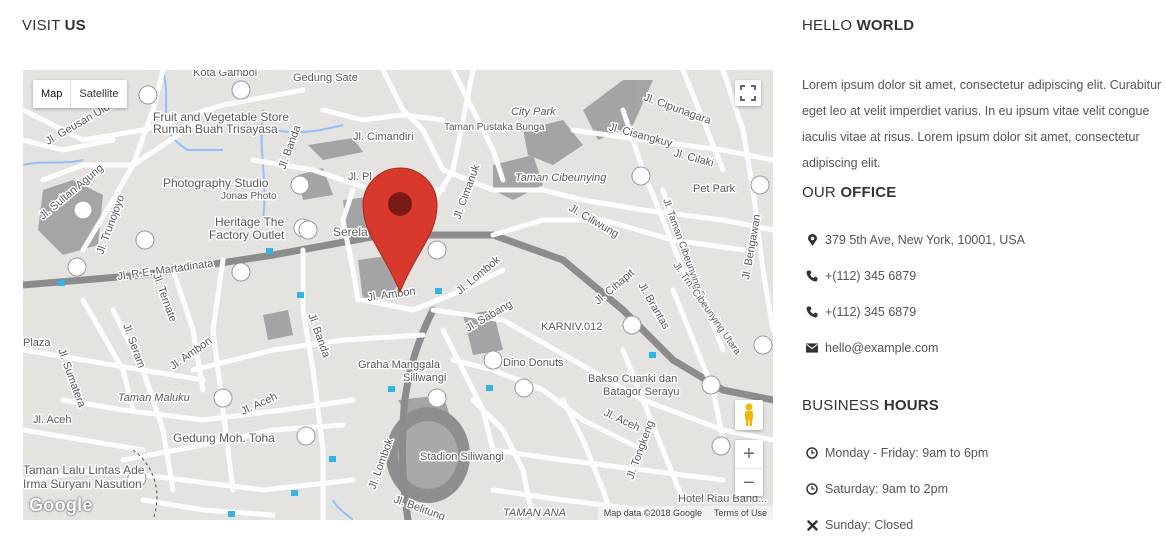  What do you see at coordinates (52, 94) in the screenshot?
I see `map-type-map-button: Map` at bounding box center [52, 94].